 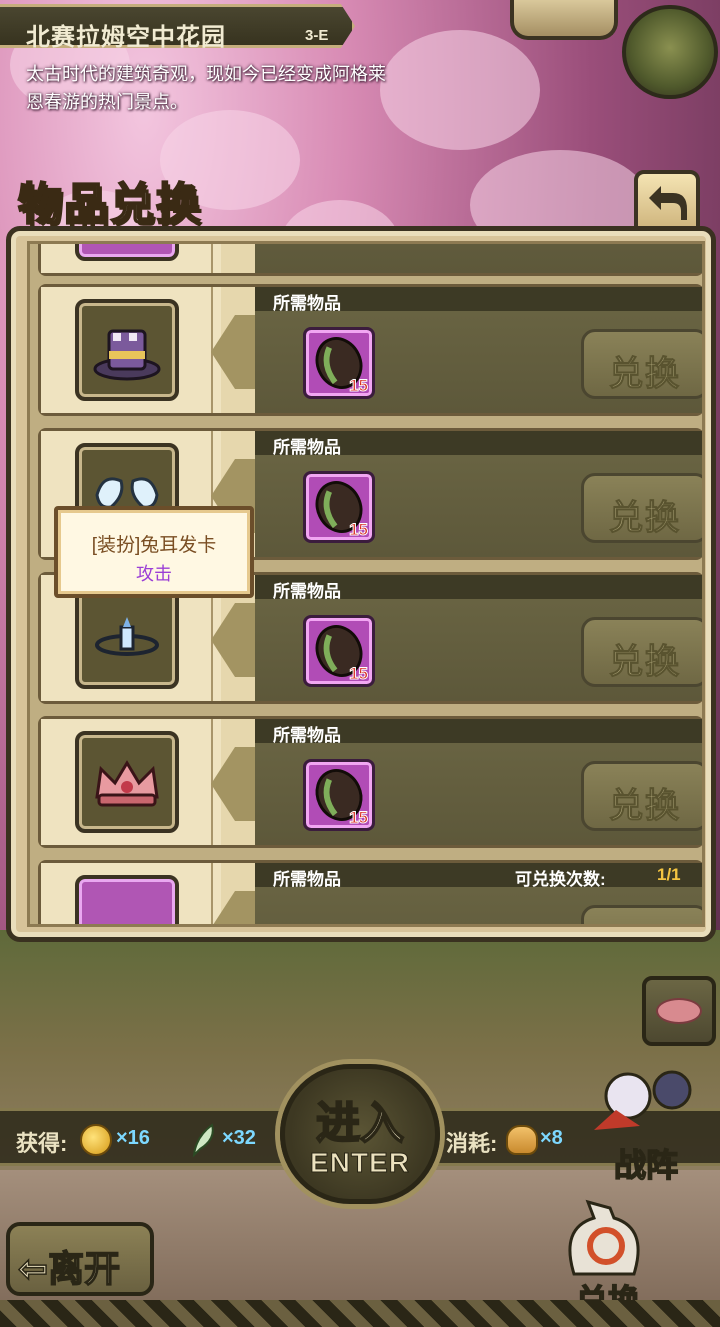 What do you see at coordinates (670, 52) in the screenshot?
I see `backpack-button` at bounding box center [670, 52].